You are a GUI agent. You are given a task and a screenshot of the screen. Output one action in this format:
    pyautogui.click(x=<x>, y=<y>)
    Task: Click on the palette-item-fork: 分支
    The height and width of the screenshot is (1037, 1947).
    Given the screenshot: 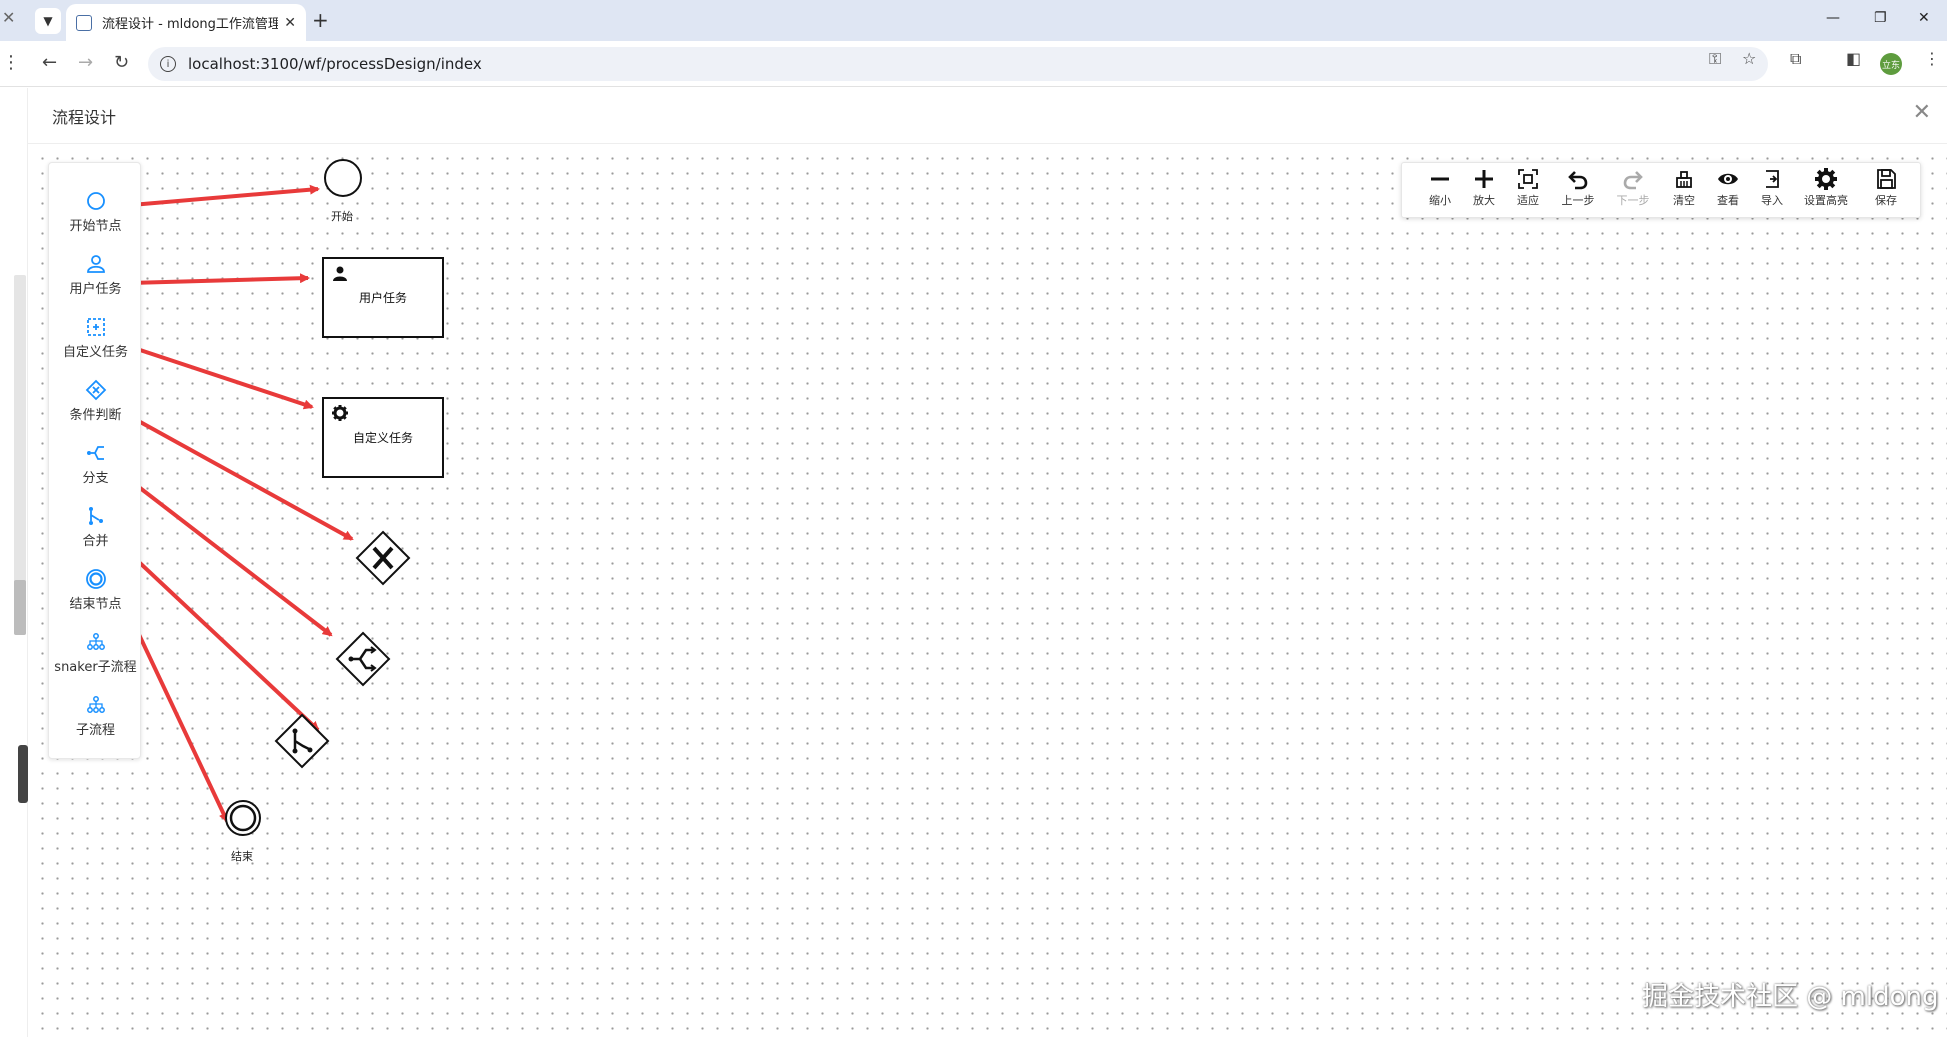 What is the action you would take?
    pyautogui.click(x=95, y=471)
    